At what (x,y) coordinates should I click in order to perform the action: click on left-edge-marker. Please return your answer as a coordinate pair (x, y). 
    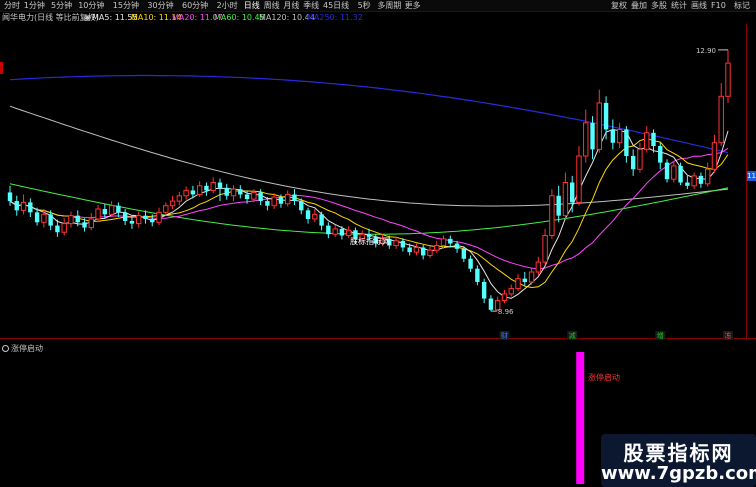
    Looking at the image, I should click on (1, 68).